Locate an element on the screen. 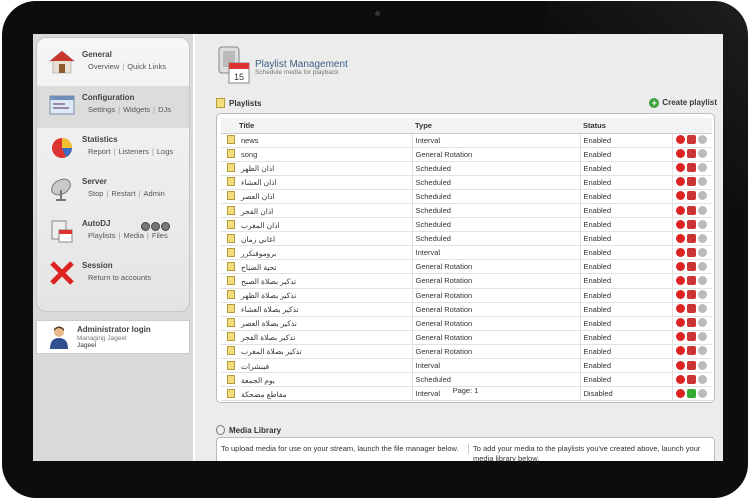 This screenshot has height=500, width=750. playlist-title-cell: اذان العصر is located at coordinates (317, 196).